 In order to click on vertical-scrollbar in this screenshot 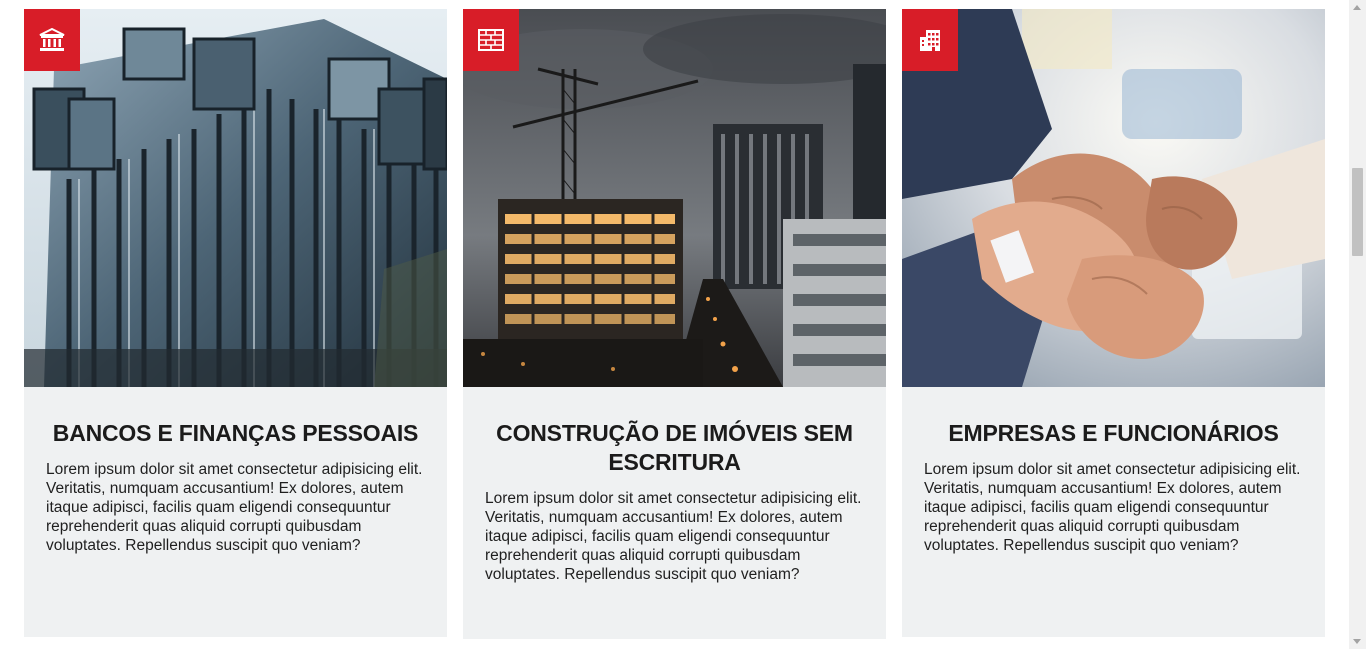, I will do `click(1357, 324)`.